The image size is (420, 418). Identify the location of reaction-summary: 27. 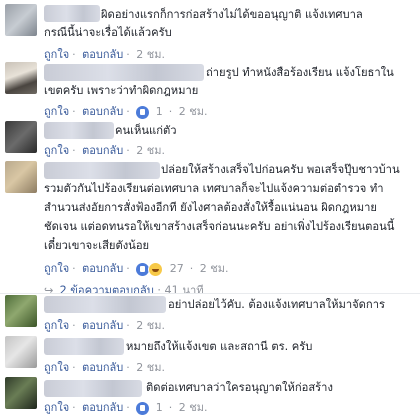
(161, 269).